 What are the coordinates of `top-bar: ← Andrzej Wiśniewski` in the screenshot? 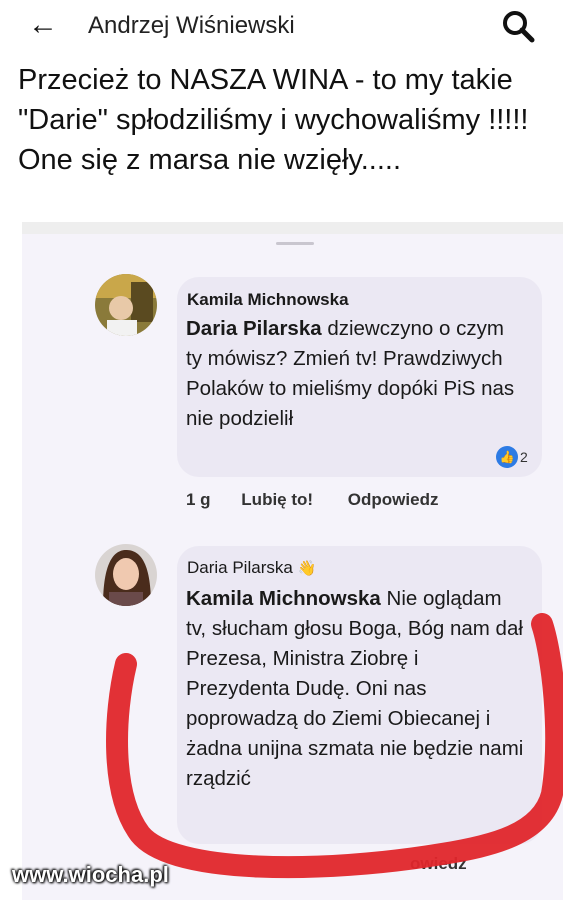 It's located at (281, 26).